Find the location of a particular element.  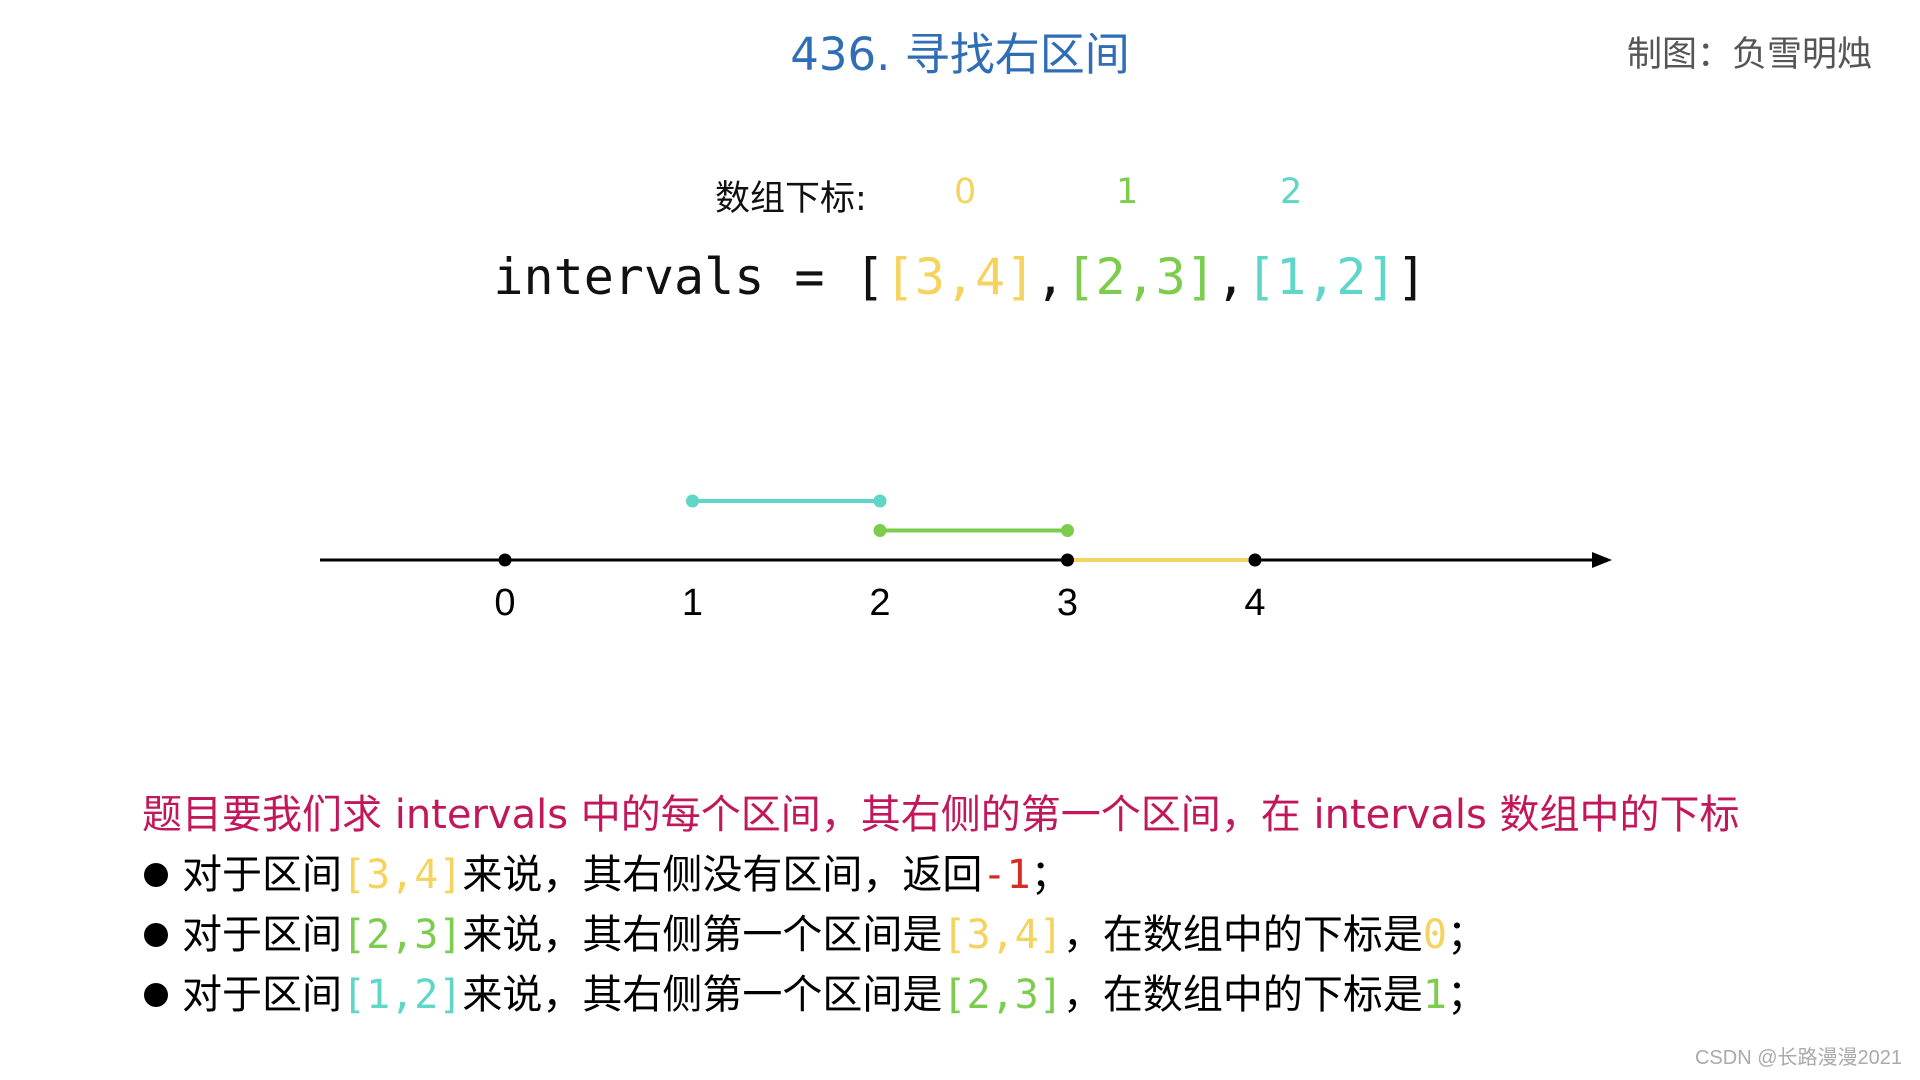

number-line-diagram: 0 1 2 3 4 is located at coordinates (966, 559).